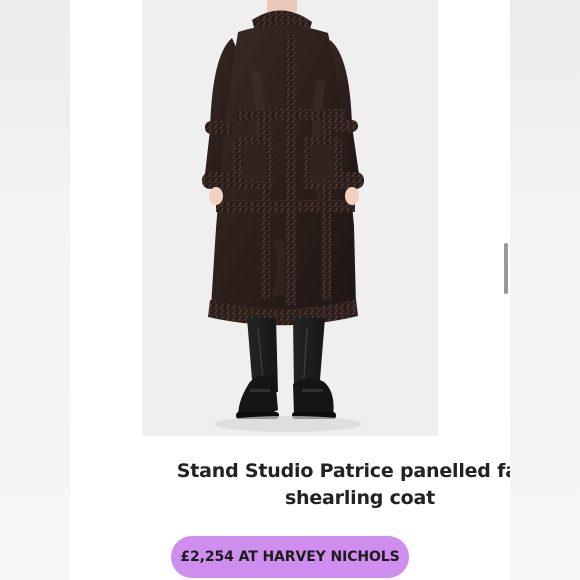 This screenshot has height=580, width=580. I want to click on retailer-price-button: £2,254 AT HARVEY NICHOLS, so click(290, 557).